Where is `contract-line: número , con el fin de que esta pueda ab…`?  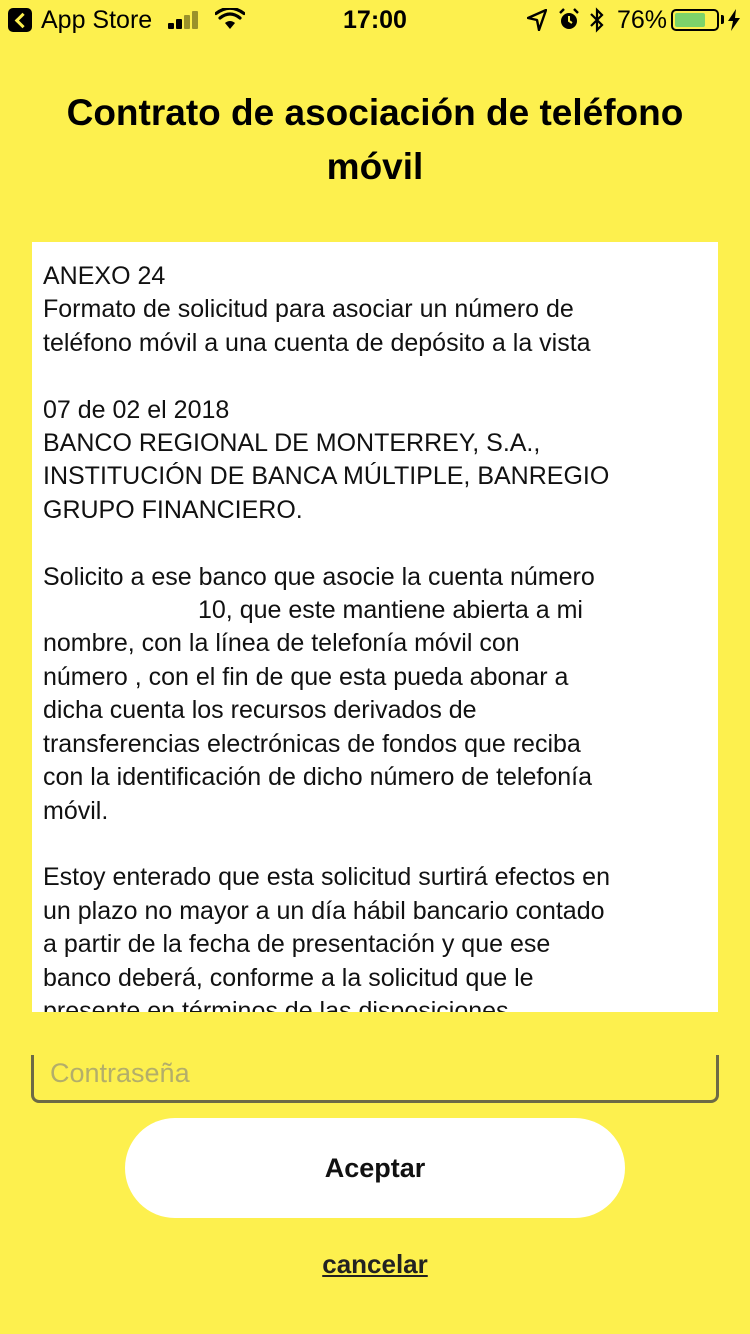
contract-line: número , con el fin de que esta pueda ab… is located at coordinates (306, 676).